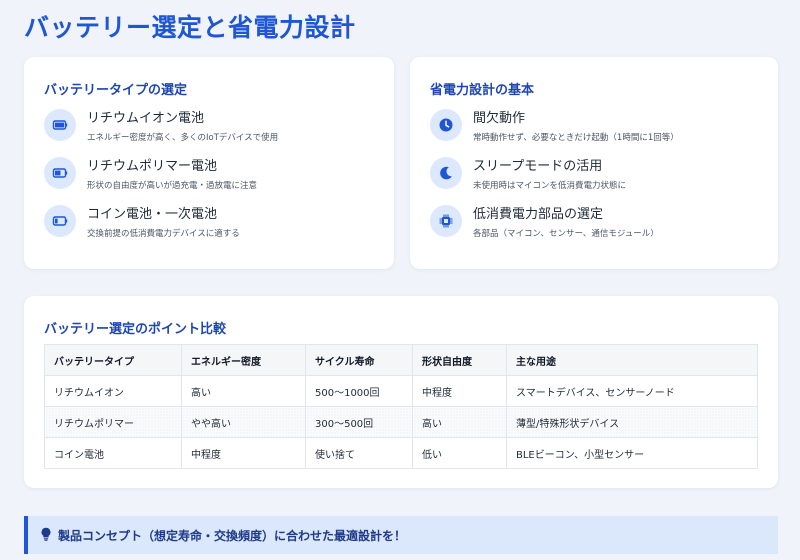 The image size is (800, 560). What do you see at coordinates (600, 129) in the screenshot?
I see `power-design-item: 間欠動作 常時動作せず、必要なときだけ起動（1時間に1回等）` at bounding box center [600, 129].